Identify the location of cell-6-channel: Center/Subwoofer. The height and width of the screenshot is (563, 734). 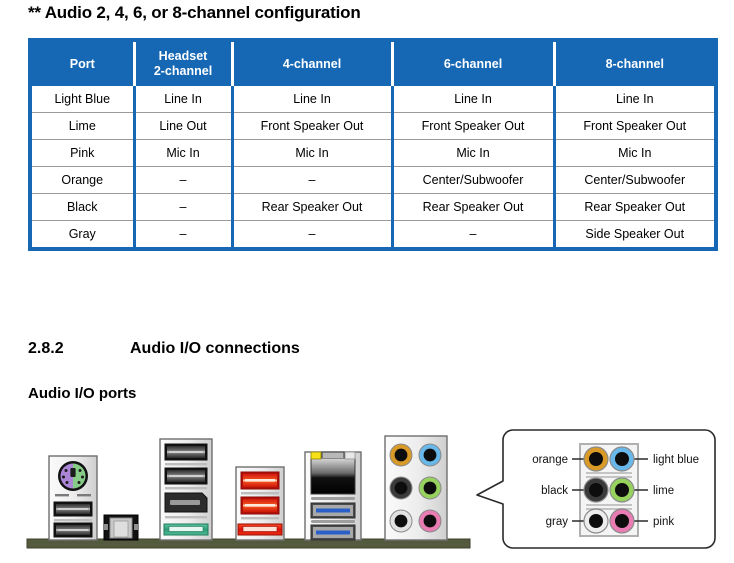
(474, 180).